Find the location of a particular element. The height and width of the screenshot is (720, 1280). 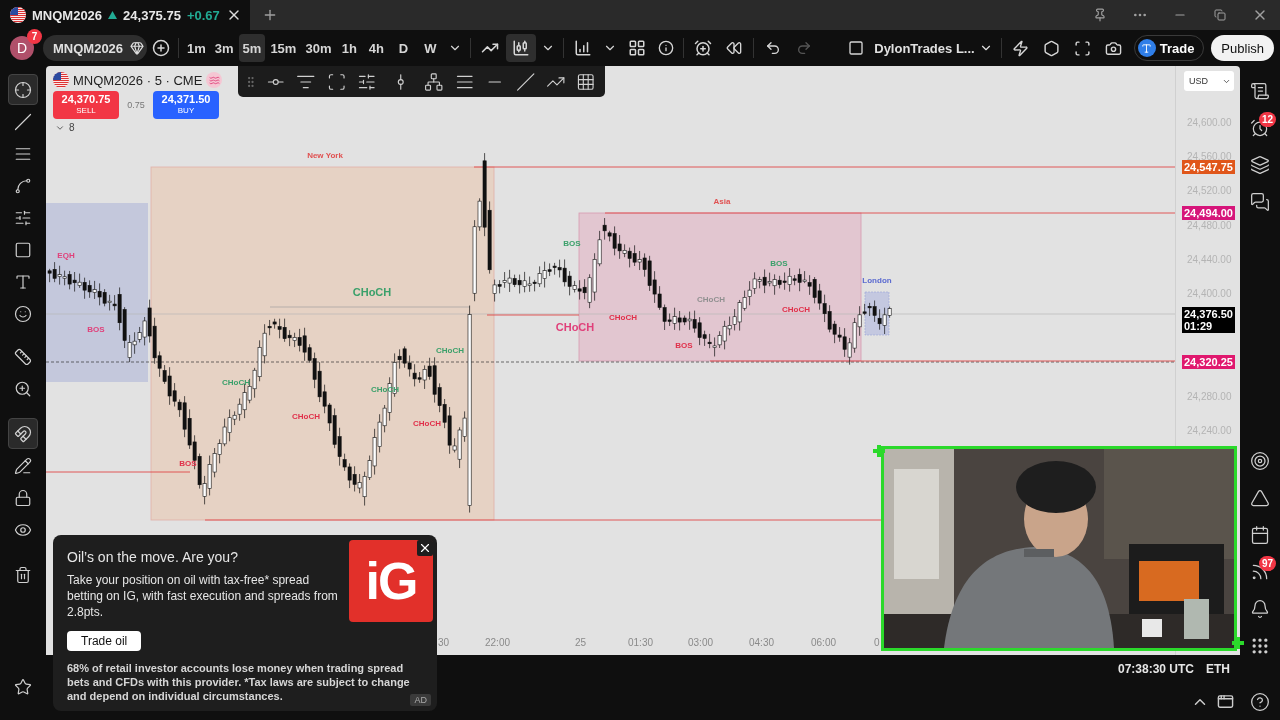

nodes-icon is located at coordinates (23, 185).